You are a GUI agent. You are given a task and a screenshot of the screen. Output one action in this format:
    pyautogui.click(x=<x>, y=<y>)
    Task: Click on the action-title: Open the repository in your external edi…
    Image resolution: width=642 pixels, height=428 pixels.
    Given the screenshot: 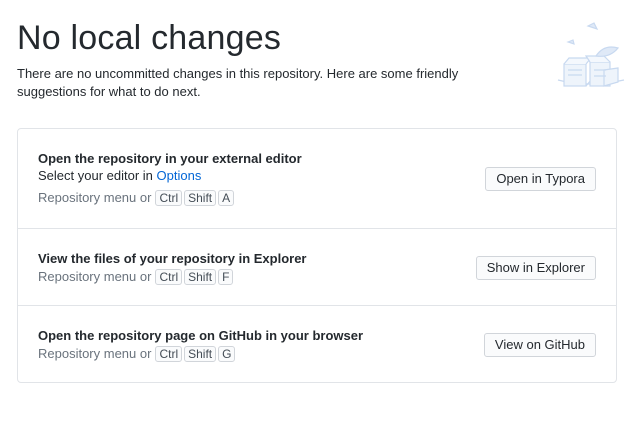 What is the action you would take?
    pyautogui.click(x=170, y=158)
    